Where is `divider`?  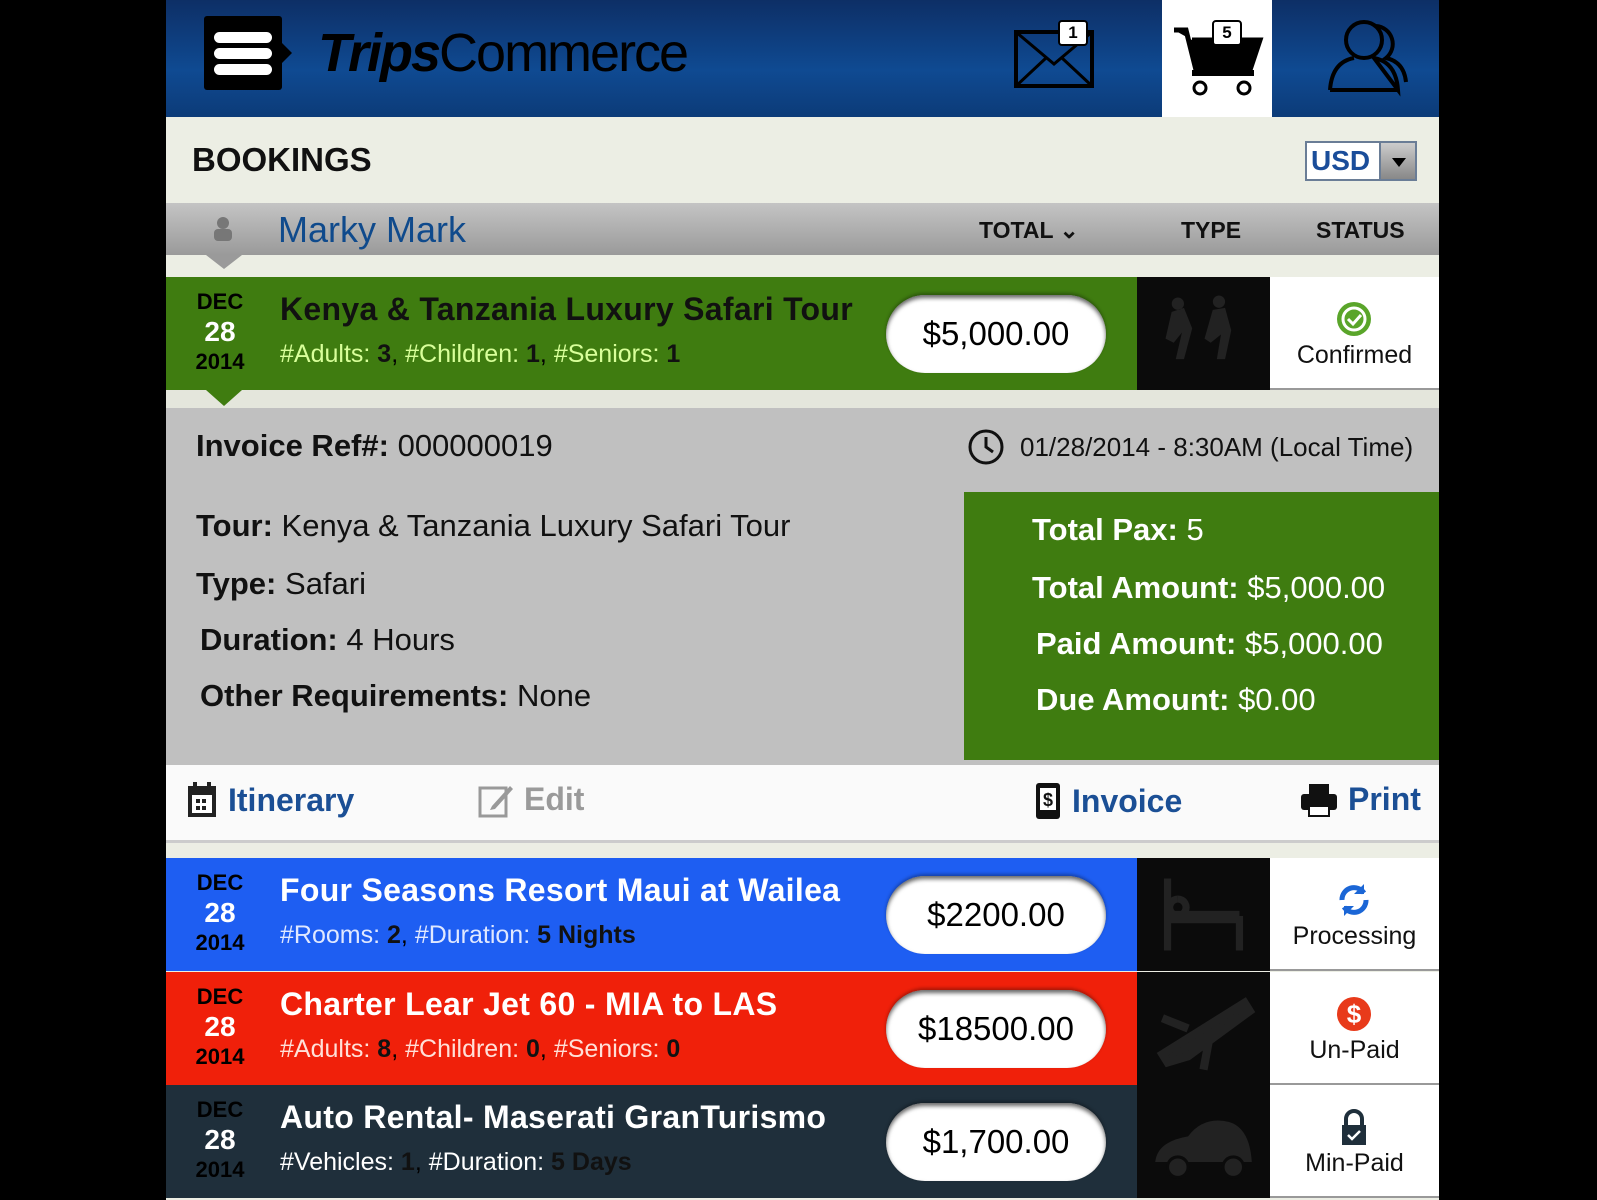 divider is located at coordinates (802, 399).